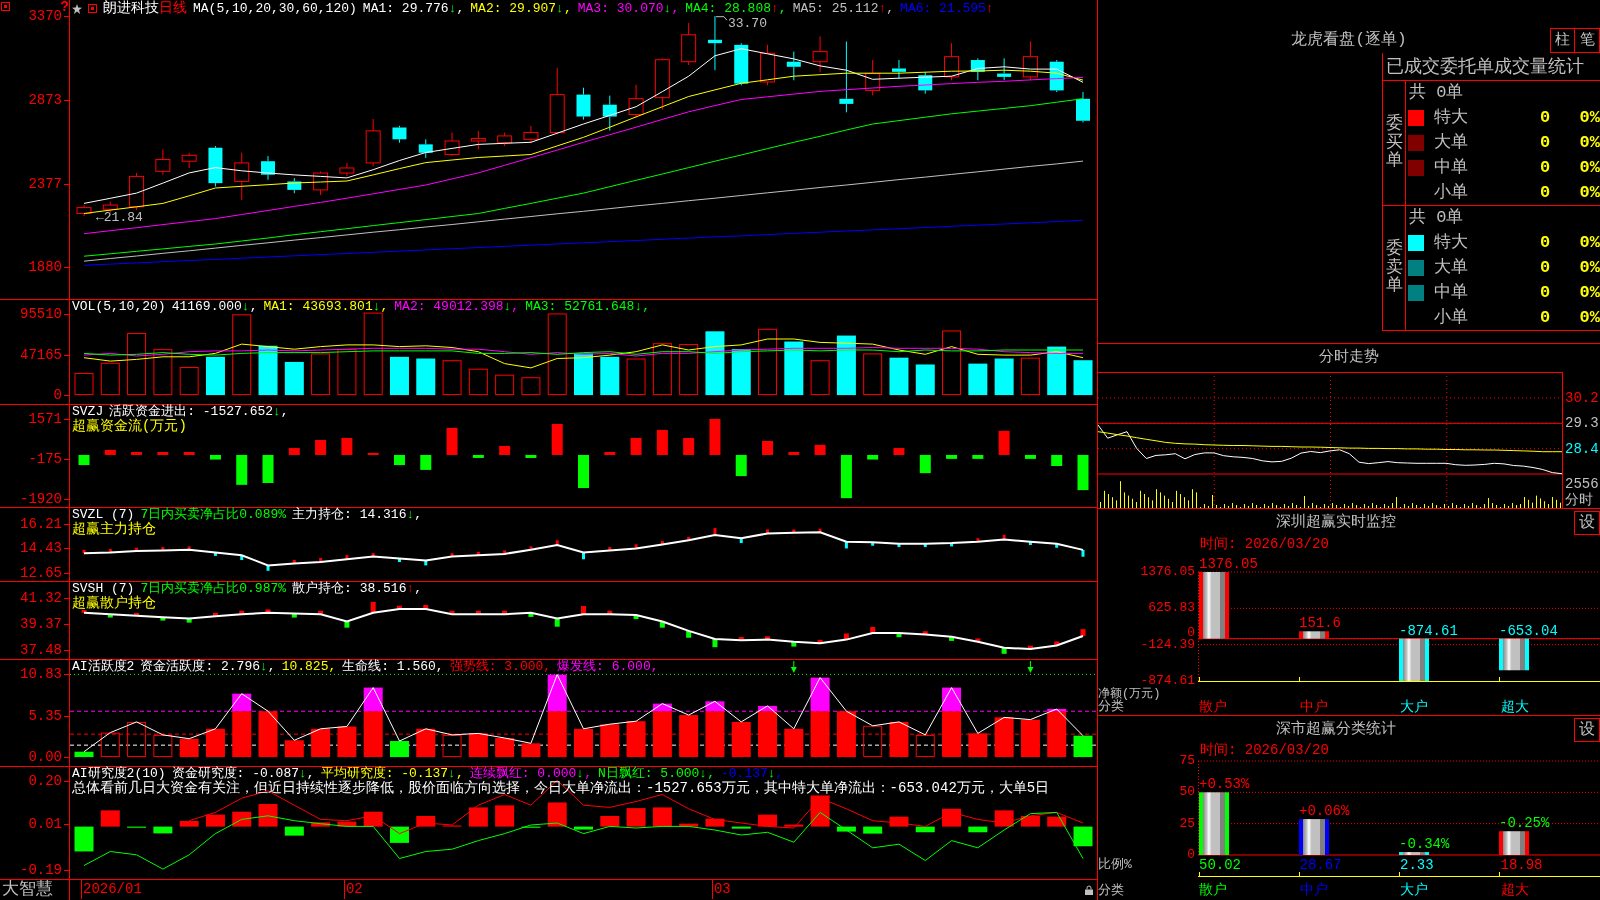  What do you see at coordinates (41, 869) in the screenshot?
I see `axis-label: -0.19` at bounding box center [41, 869].